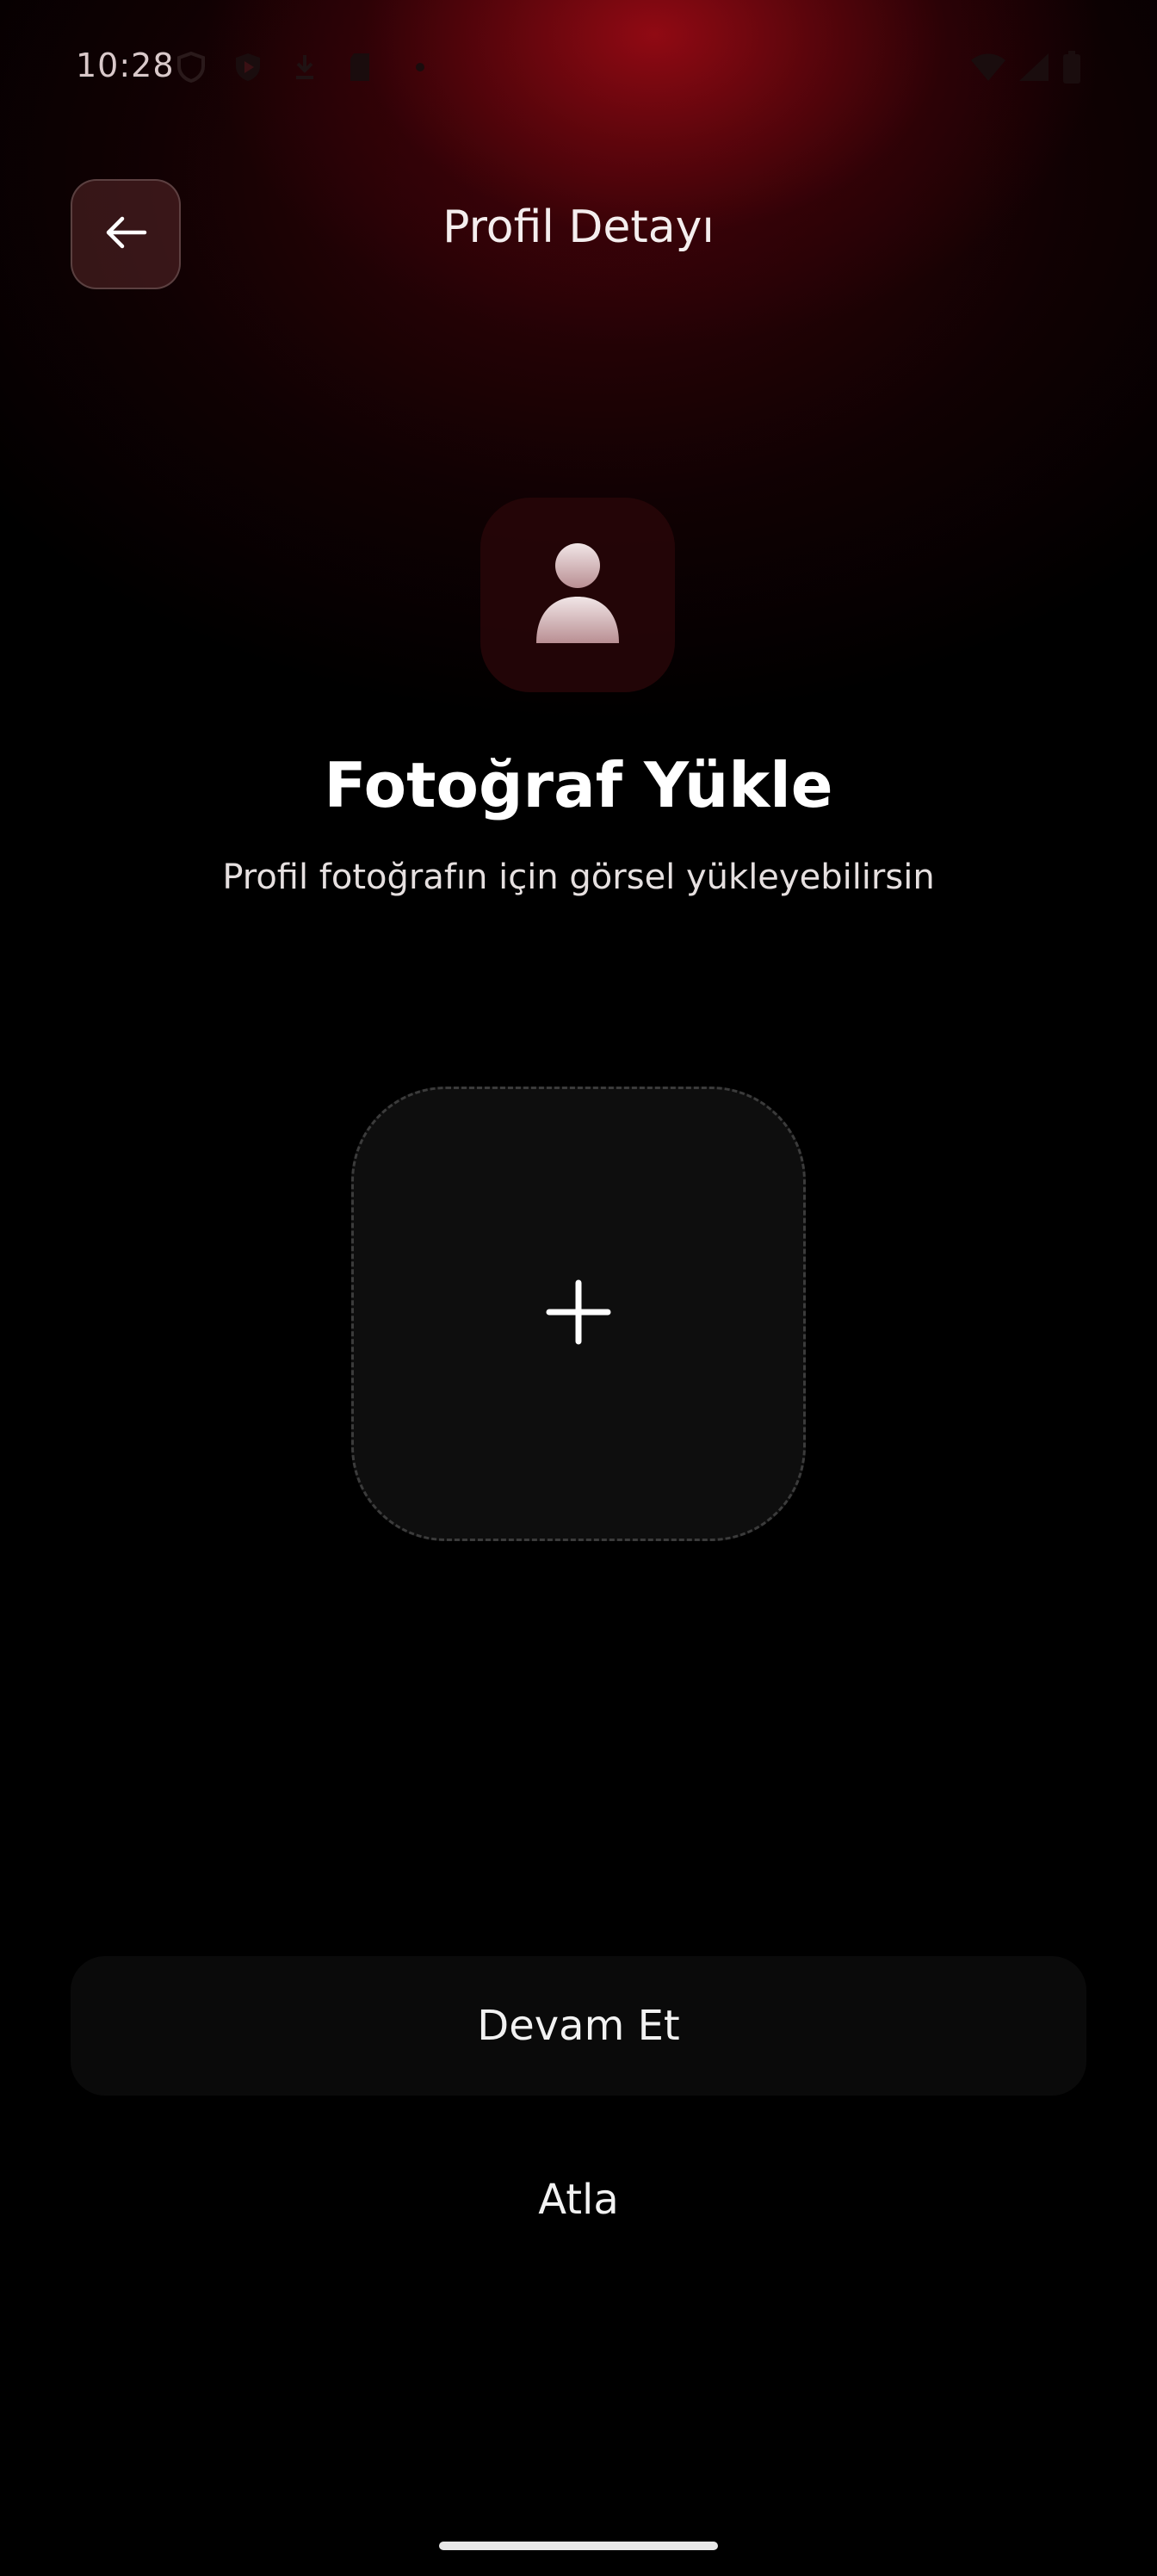 This screenshot has width=1157, height=2576. I want to click on signal-icon, so click(1033, 67).